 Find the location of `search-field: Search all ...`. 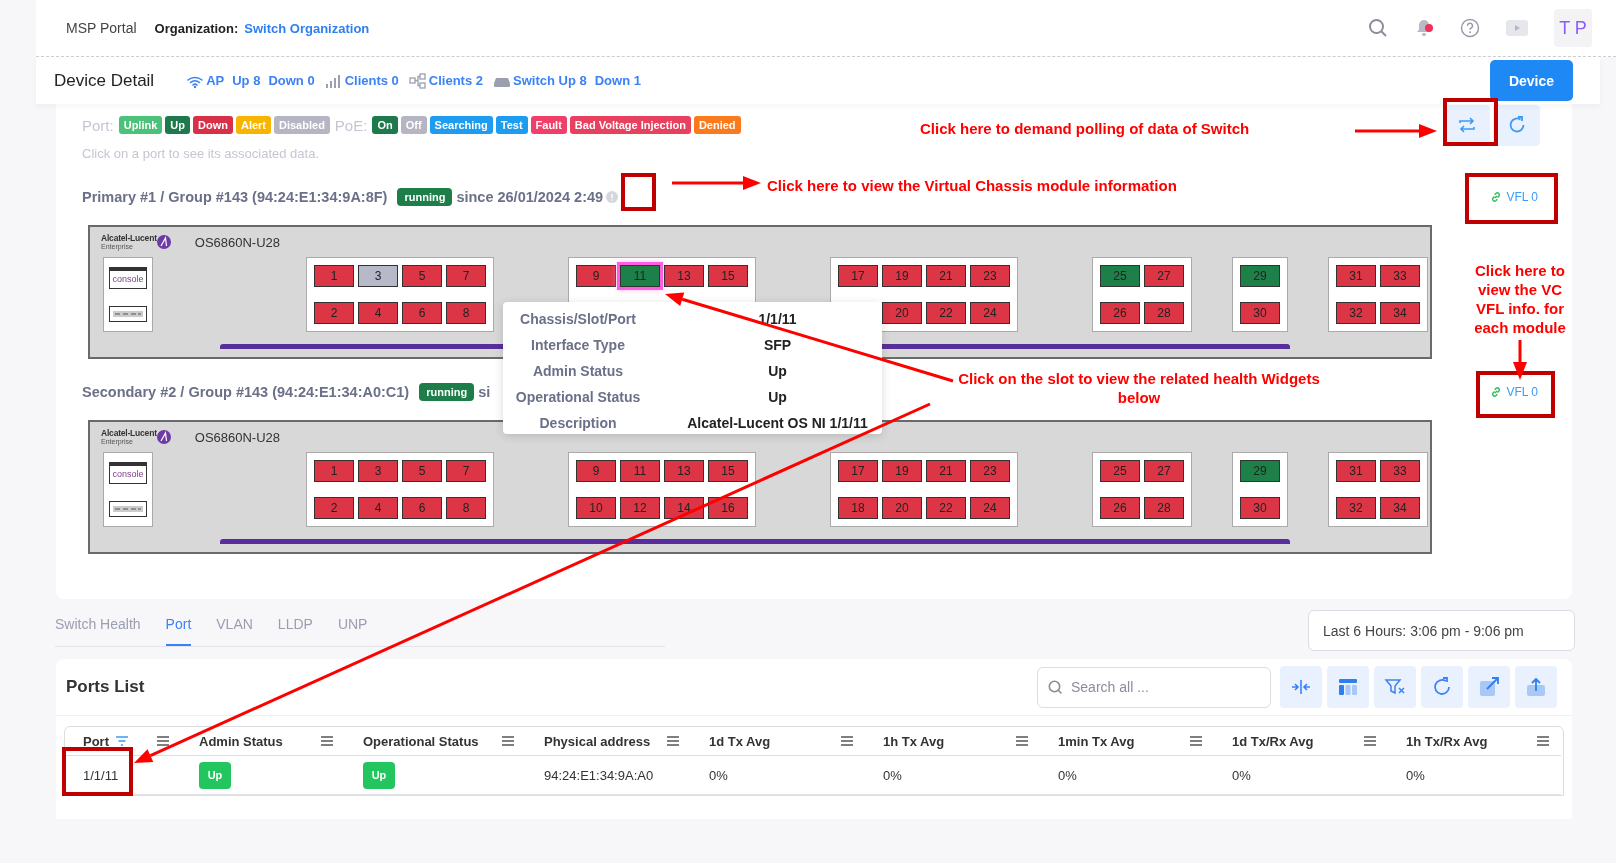

search-field: Search all ... is located at coordinates (1154, 687).